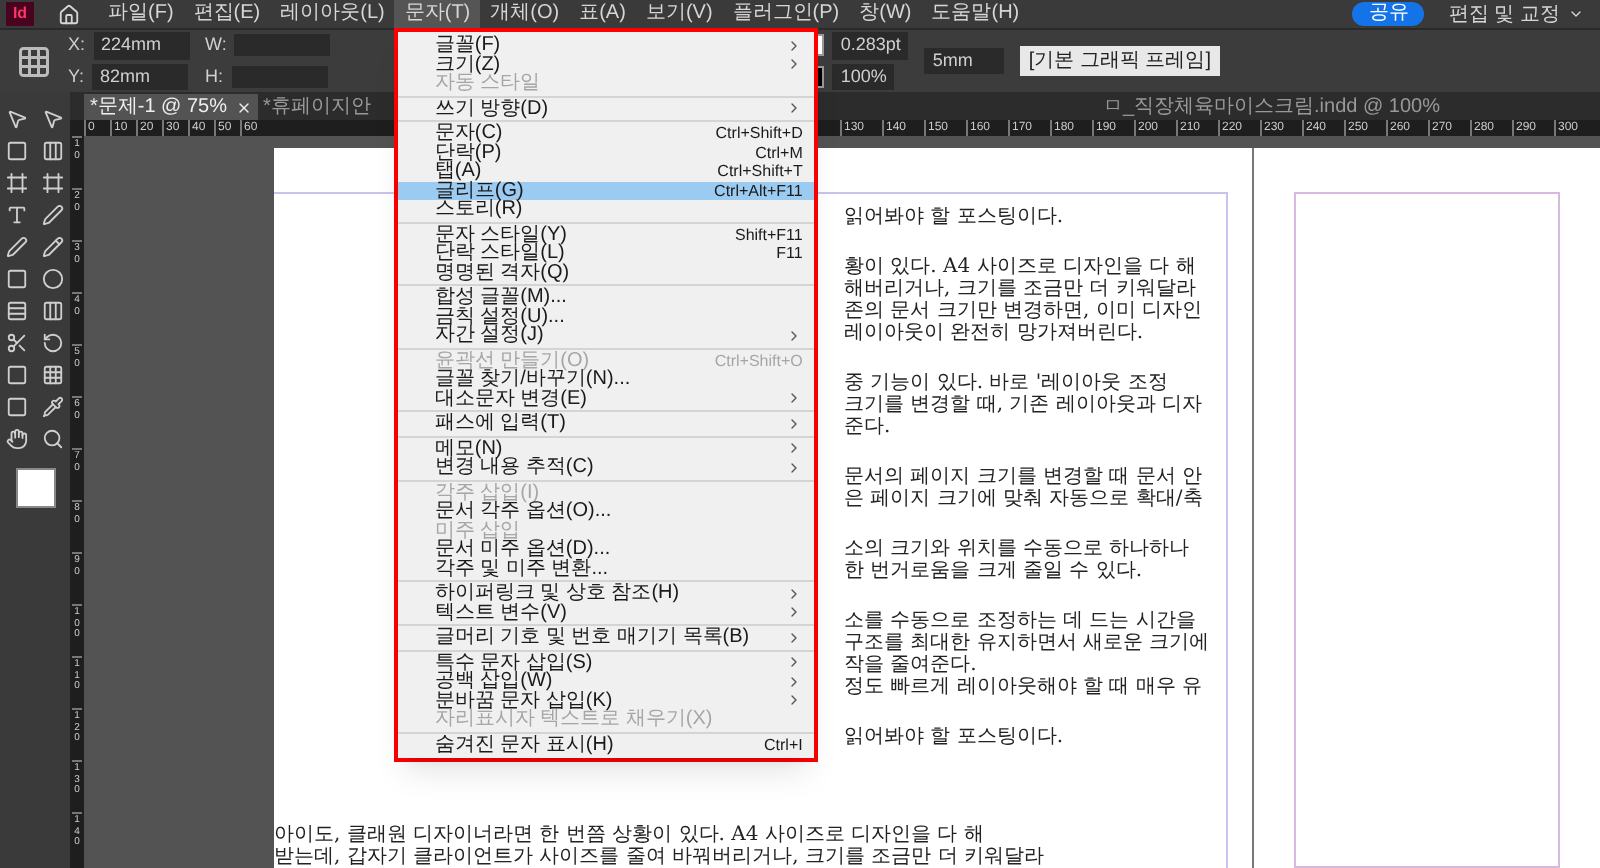 Image resolution: width=1600 pixels, height=868 pixels. Describe the element at coordinates (630, 835) in the screenshot. I see `body-text-line: 아이도, 클래원 디자이너라면 한 번쯤 상황이 있다. A4 사이즈로 디자인을 다 해` at that location.